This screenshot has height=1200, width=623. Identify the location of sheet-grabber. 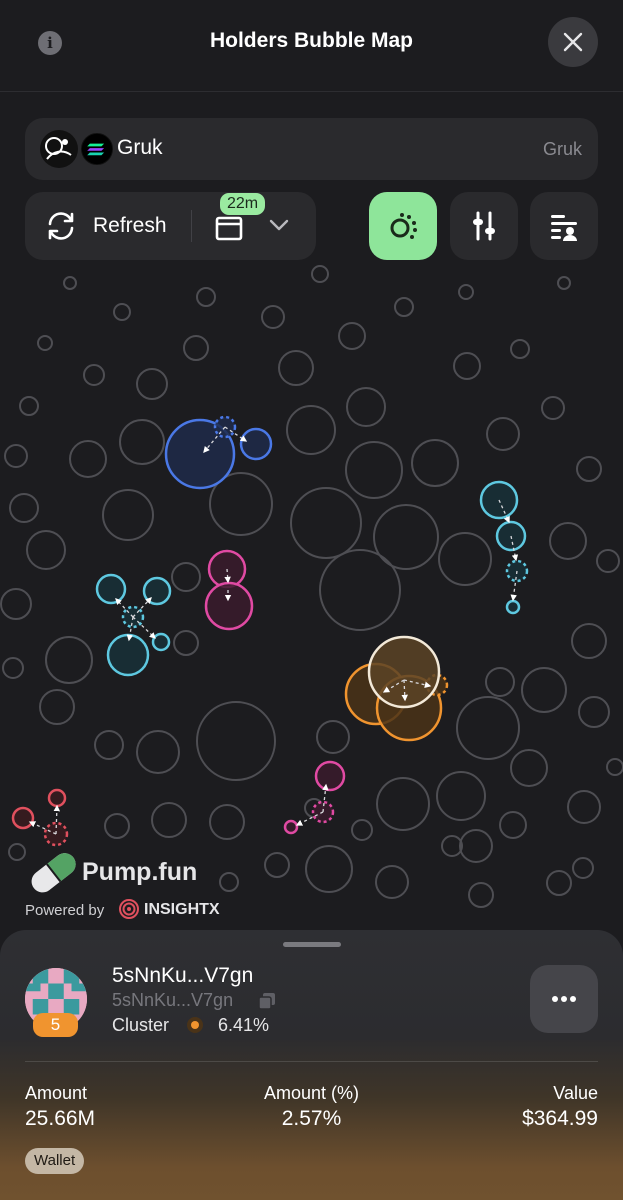
(312, 944).